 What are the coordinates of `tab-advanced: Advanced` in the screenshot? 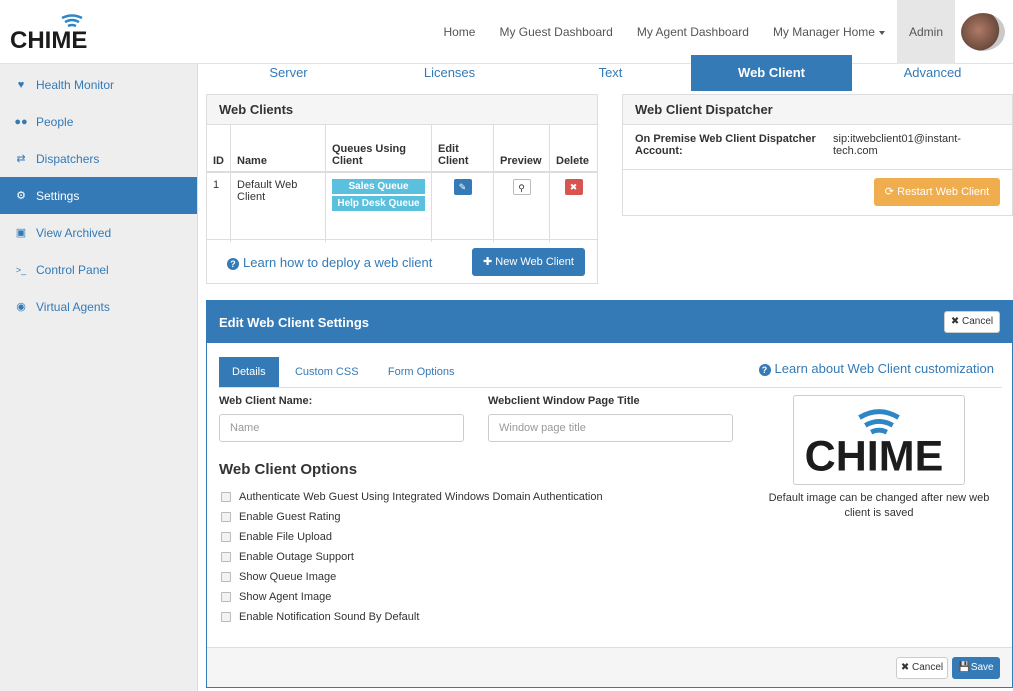 It's located at (932, 73).